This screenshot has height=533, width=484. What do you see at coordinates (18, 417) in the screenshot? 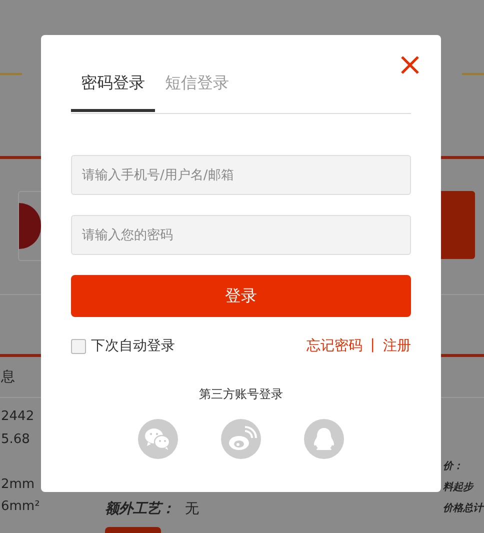
I see `spec-text: 2442` at bounding box center [18, 417].